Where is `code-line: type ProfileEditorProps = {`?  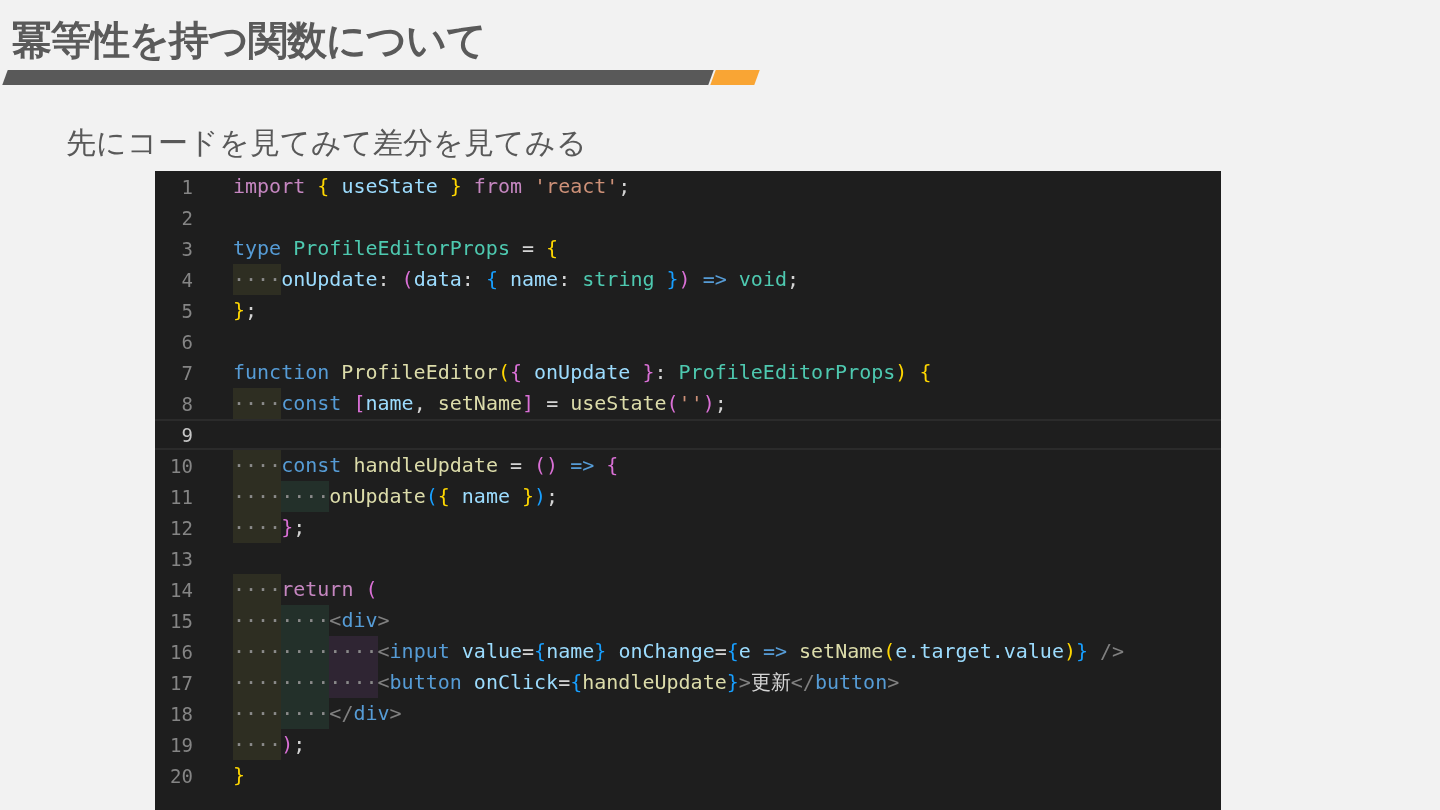 code-line: type ProfileEditorProps = { is located at coordinates (396, 248).